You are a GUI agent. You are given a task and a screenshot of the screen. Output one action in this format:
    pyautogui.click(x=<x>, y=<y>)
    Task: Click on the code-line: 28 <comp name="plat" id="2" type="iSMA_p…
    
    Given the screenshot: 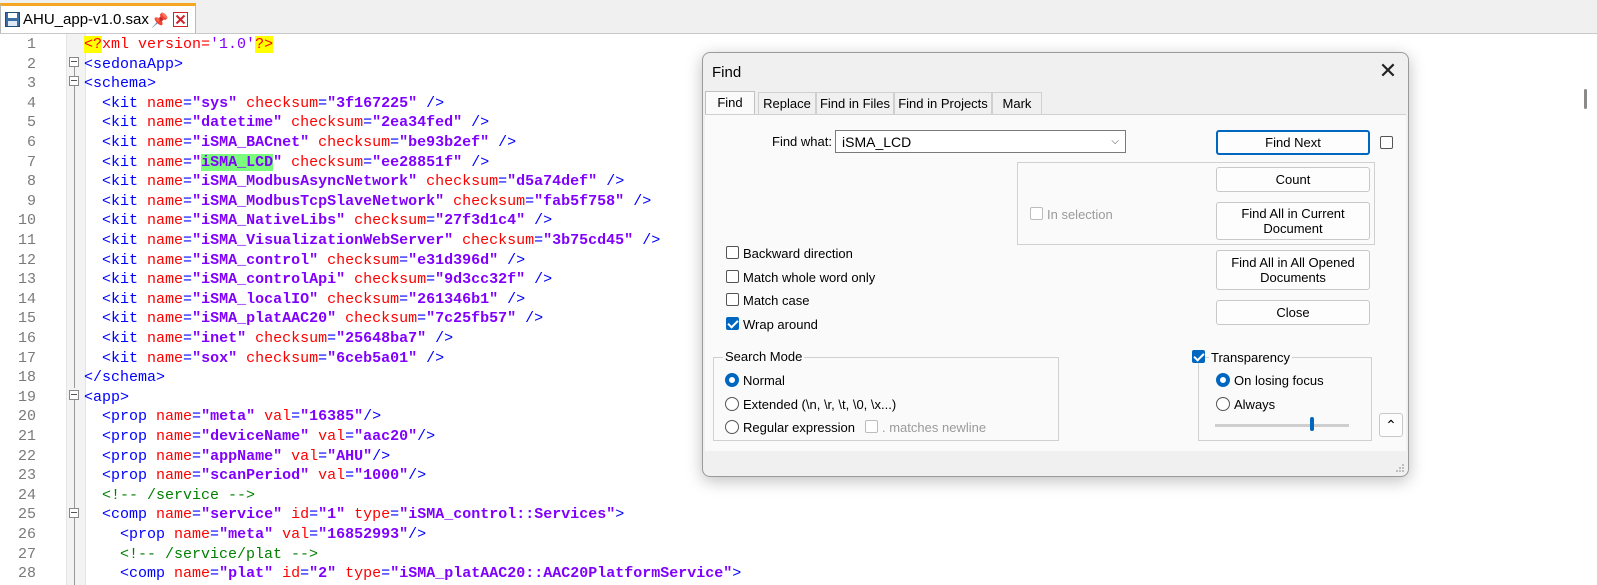 What is the action you would take?
    pyautogui.click(x=775, y=574)
    